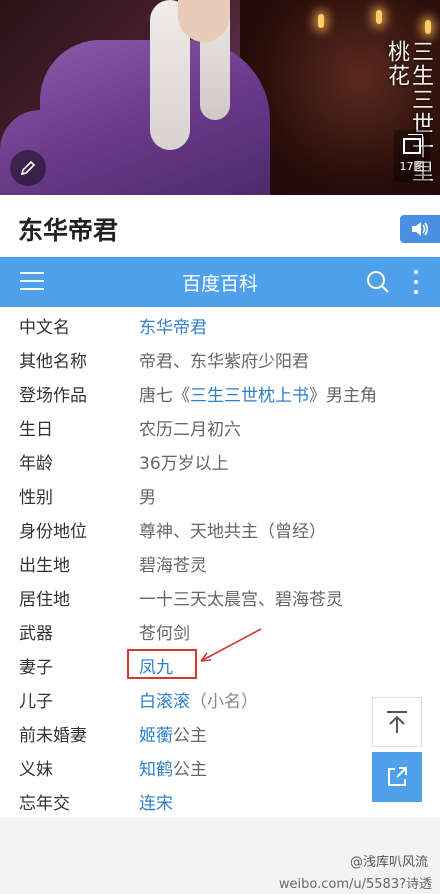  I want to click on infobox-key: 其他名称, so click(53, 362).